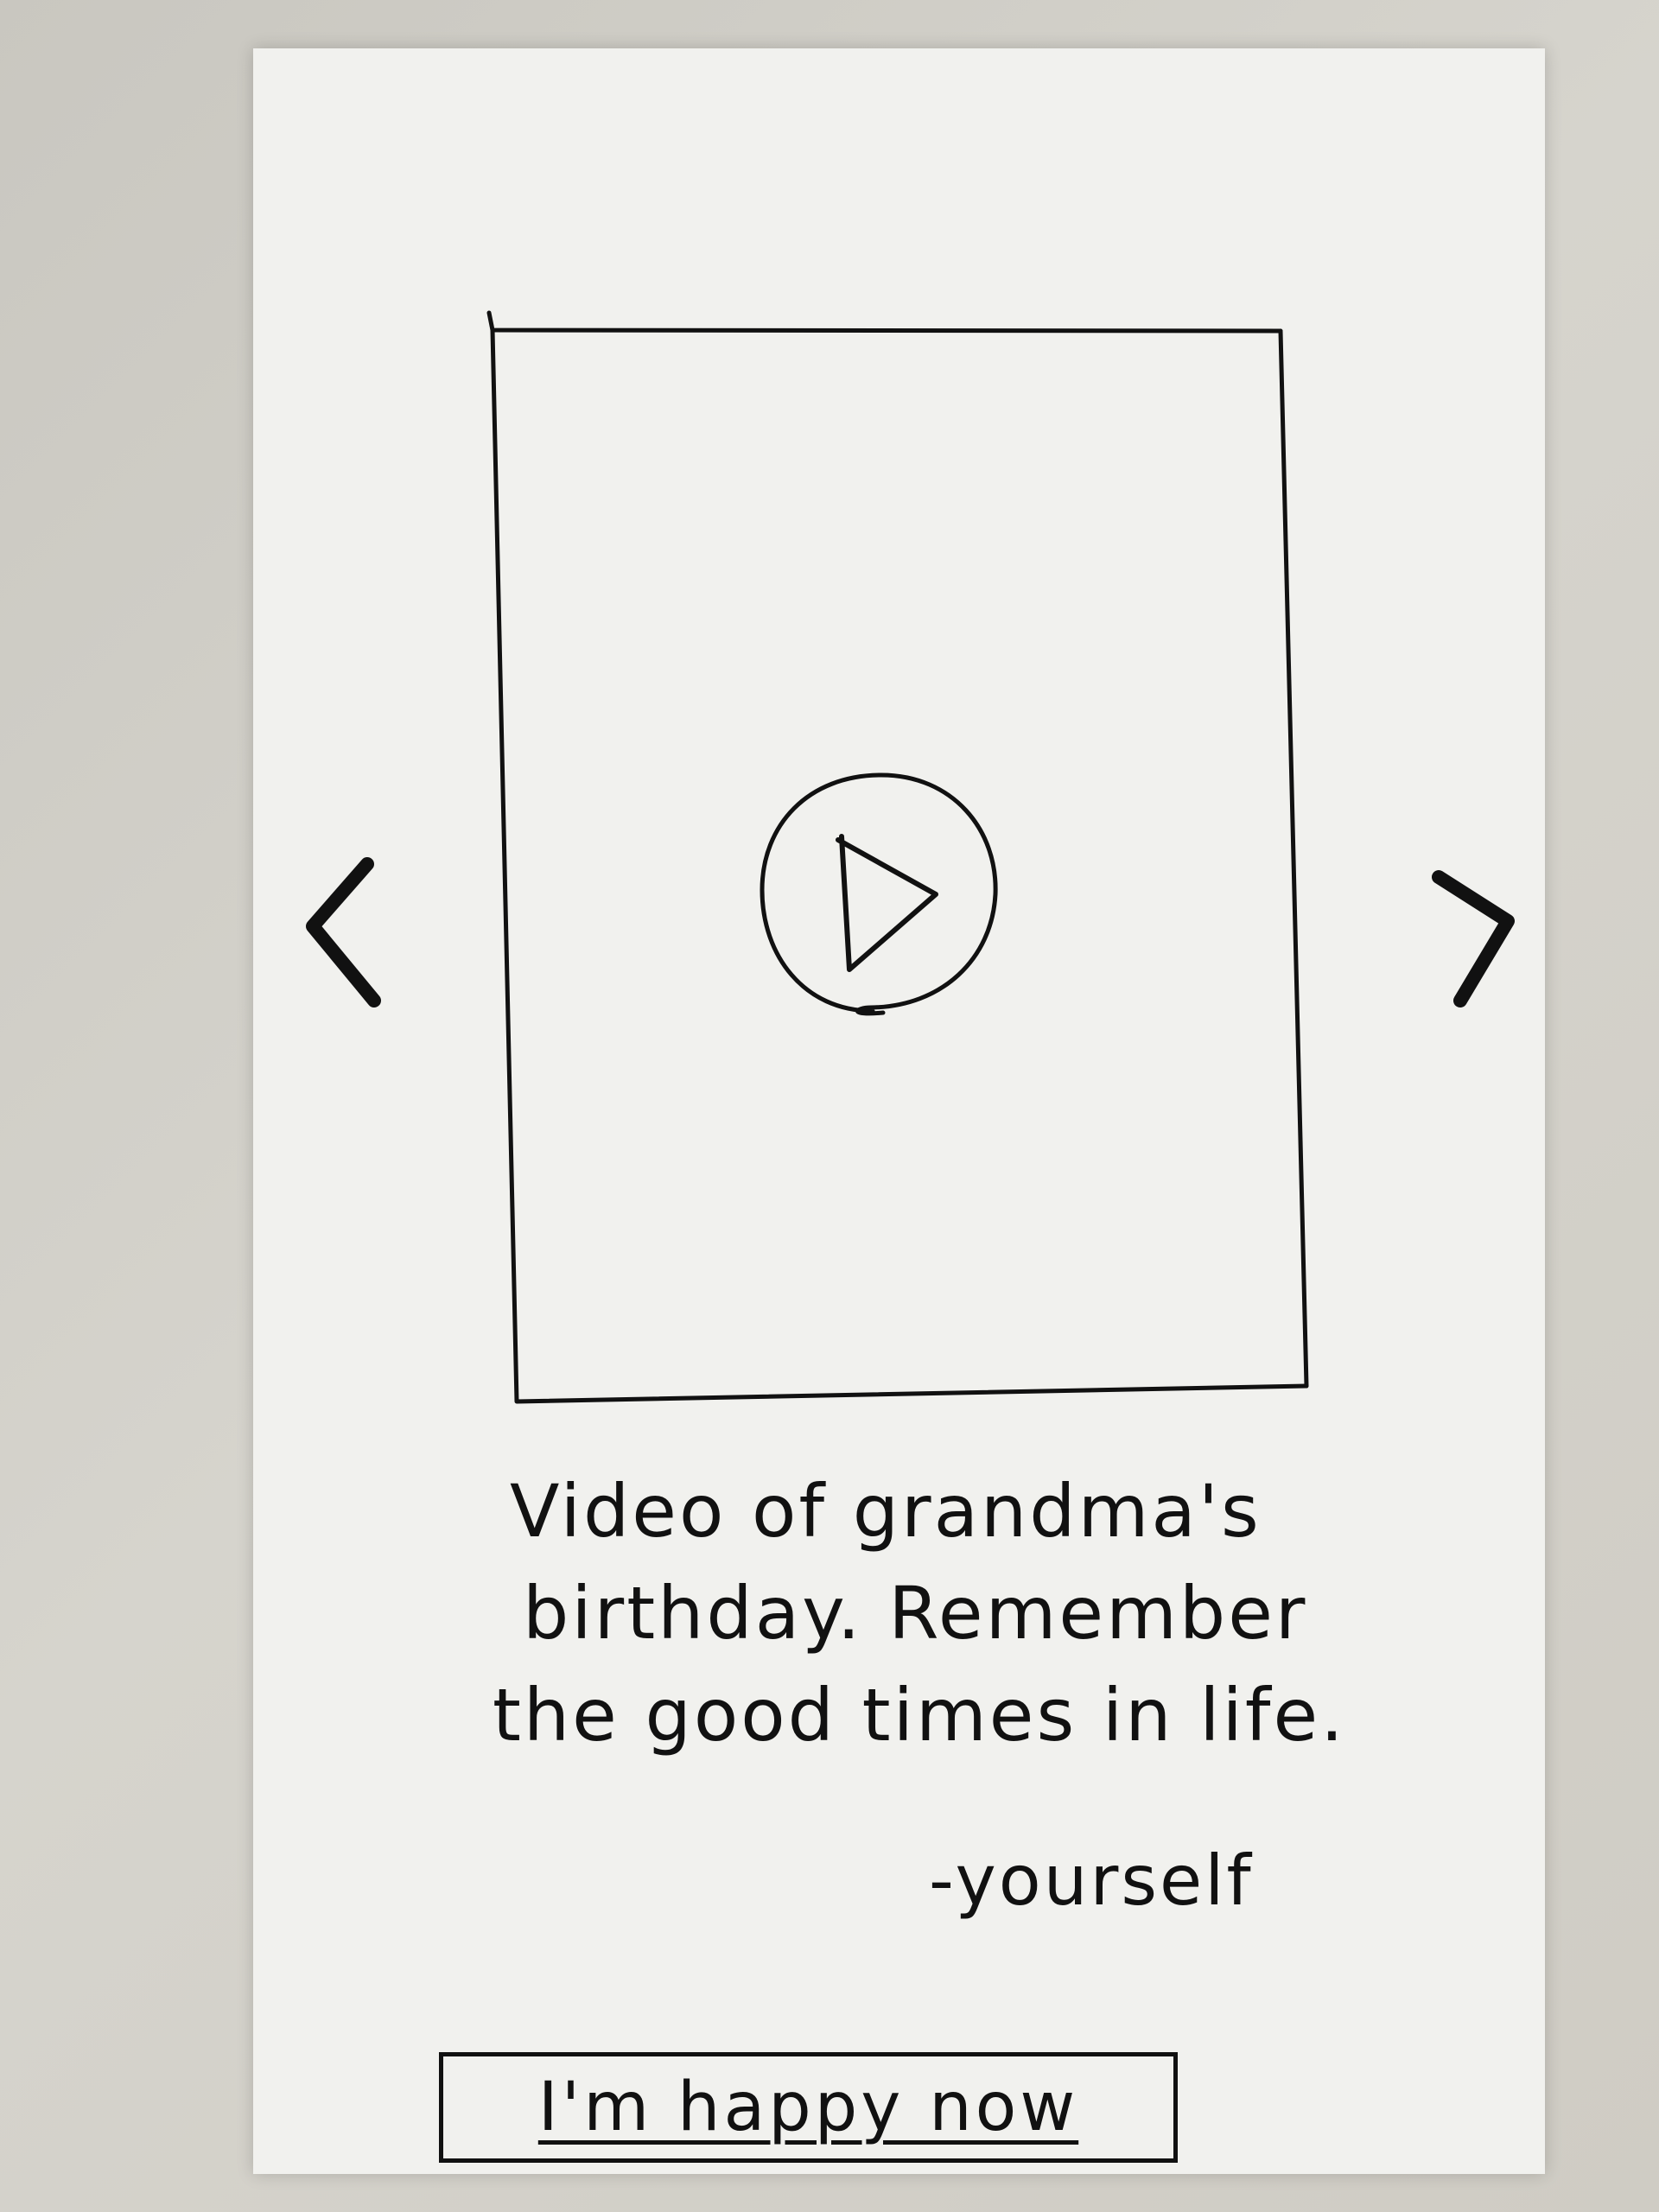  Describe the element at coordinates (919, 1715) in the screenshot. I see `caption-line: the good times in life.` at that location.